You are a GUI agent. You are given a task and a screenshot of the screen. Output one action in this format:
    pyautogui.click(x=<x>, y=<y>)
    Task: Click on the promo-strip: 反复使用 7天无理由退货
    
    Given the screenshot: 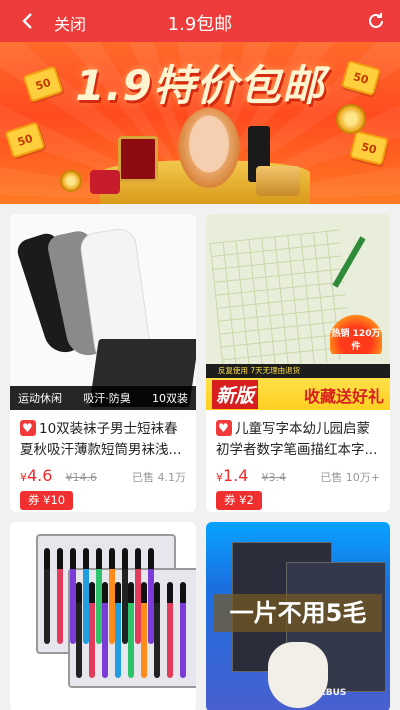 What is the action you would take?
    pyautogui.click(x=298, y=371)
    